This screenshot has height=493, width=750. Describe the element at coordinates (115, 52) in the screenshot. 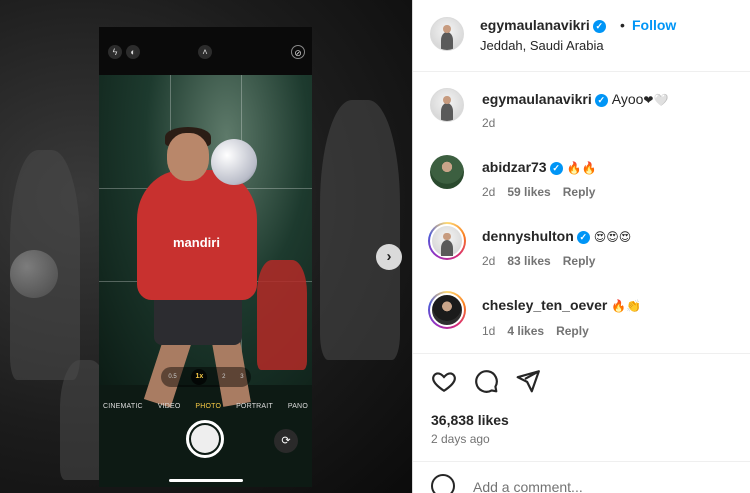

I see `flash-off-icon: ϟ` at that location.